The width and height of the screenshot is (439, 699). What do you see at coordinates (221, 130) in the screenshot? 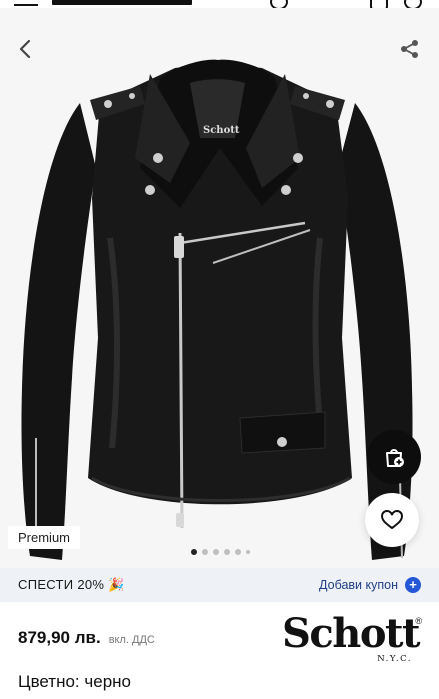
I see `svg-text: Schott` at bounding box center [221, 130].